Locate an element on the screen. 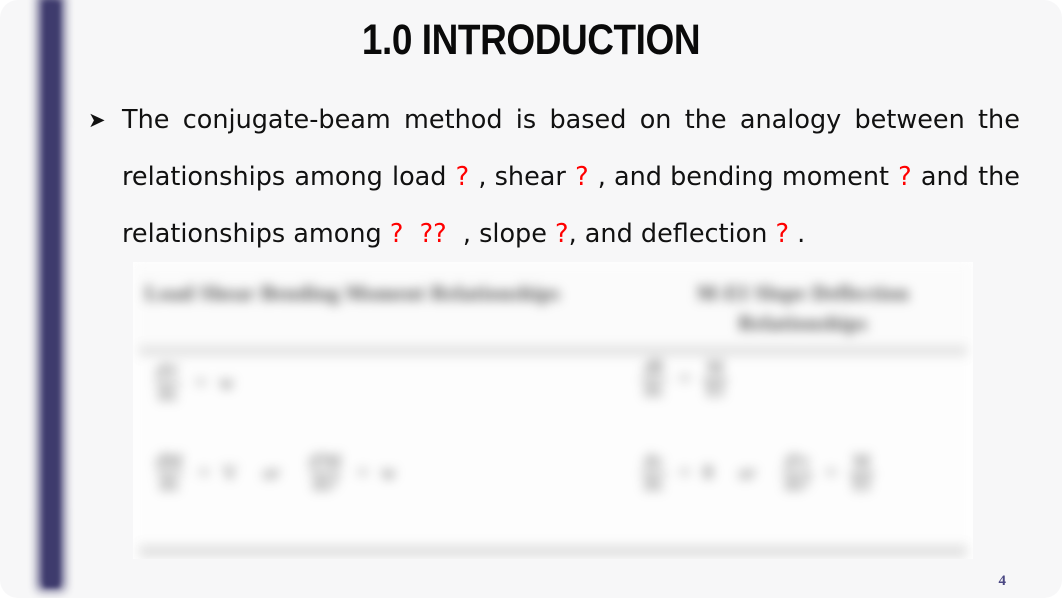 This screenshot has width=1062, height=598. line1-word-9: the is located at coordinates (999, 120).